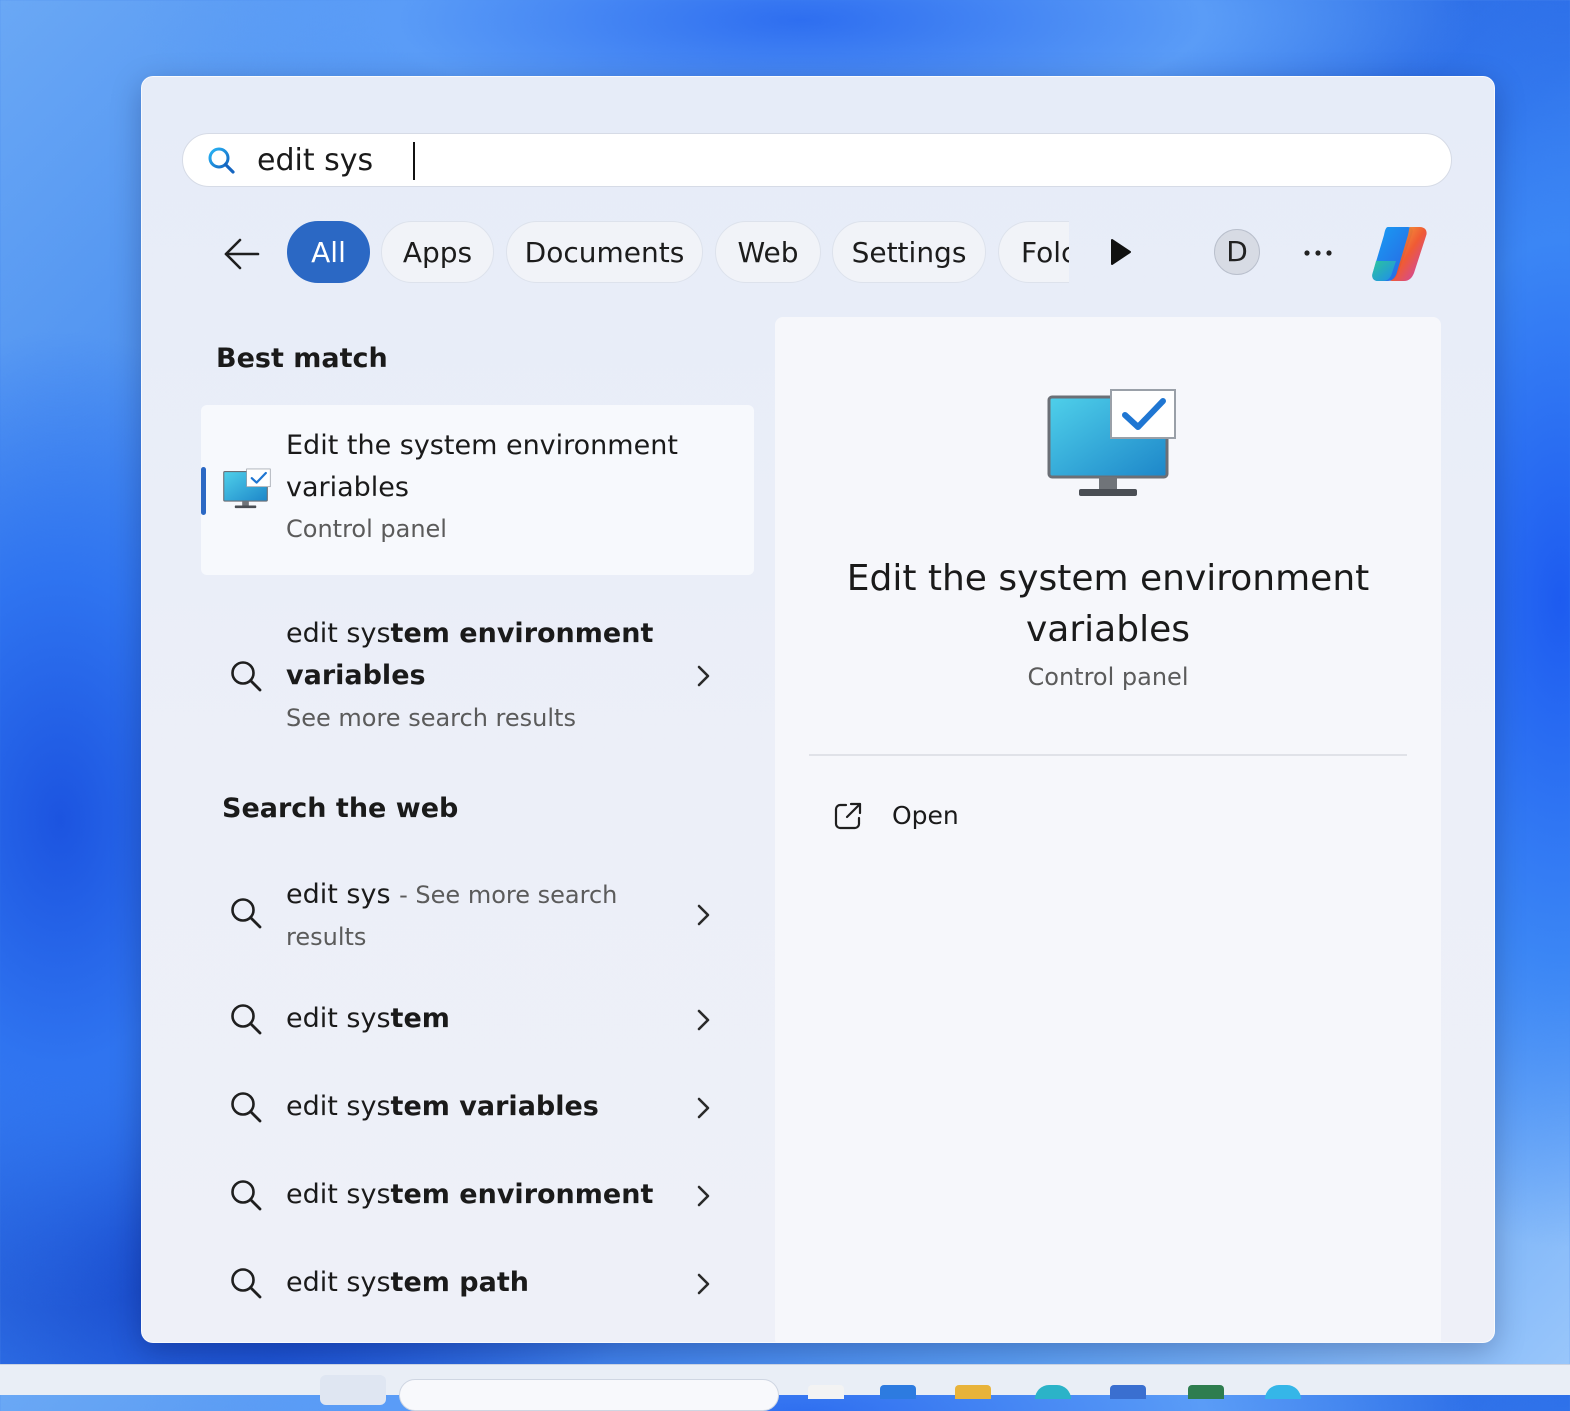 This screenshot has width=1570, height=1411. What do you see at coordinates (353, 1390) in the screenshot?
I see `start-button` at bounding box center [353, 1390].